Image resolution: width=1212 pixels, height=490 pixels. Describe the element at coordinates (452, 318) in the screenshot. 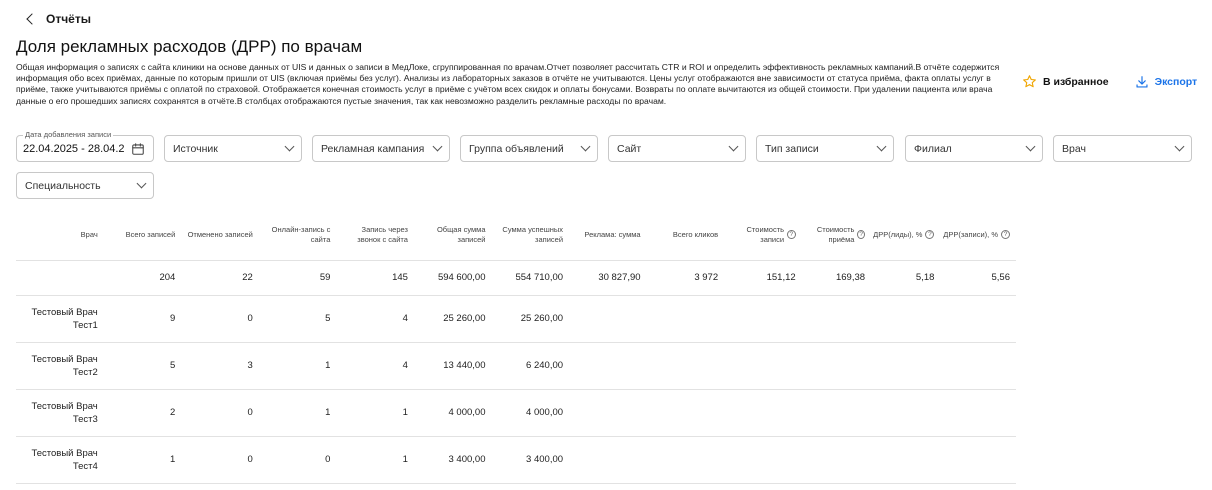

I see `cell-total-sum: 25 260,00` at that location.